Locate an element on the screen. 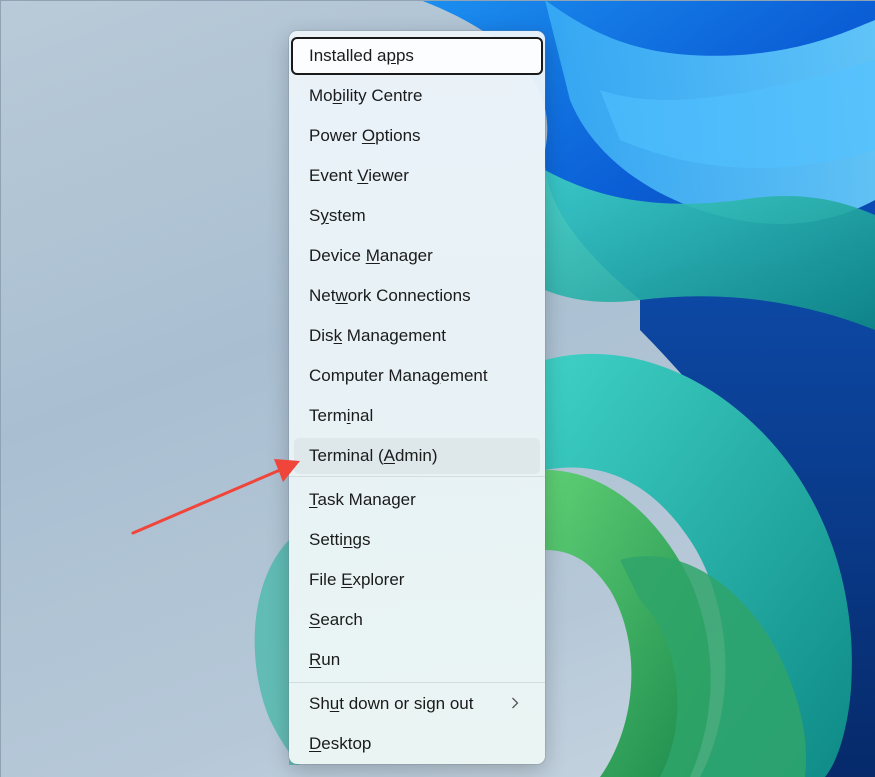 The image size is (875, 777). access-key: V is located at coordinates (363, 175).